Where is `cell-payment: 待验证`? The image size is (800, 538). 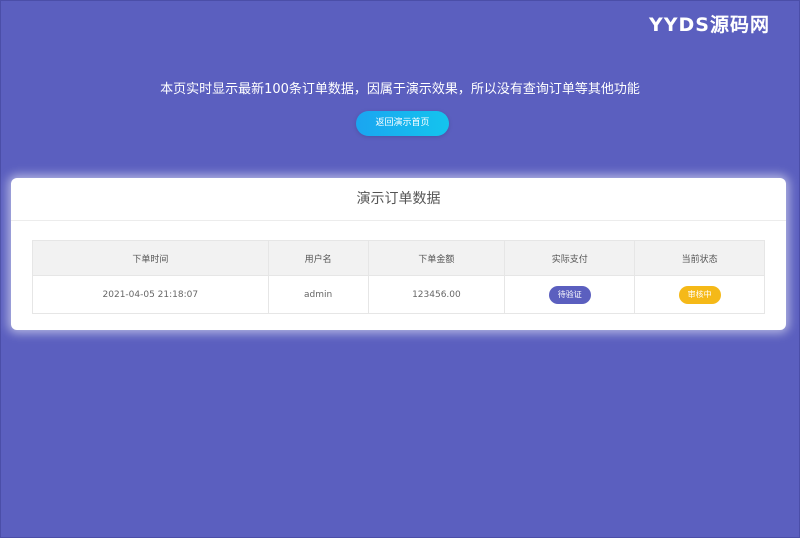
cell-payment: 待验证 is located at coordinates (570, 294).